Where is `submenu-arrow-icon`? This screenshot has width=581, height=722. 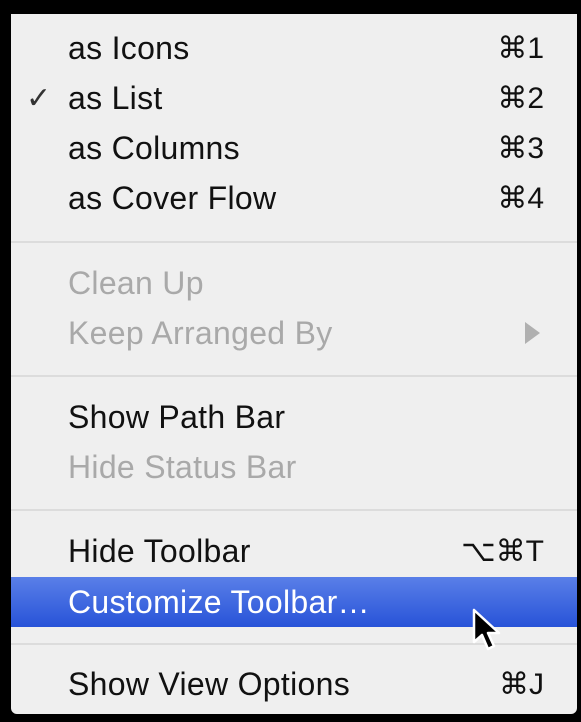 submenu-arrow-icon is located at coordinates (532, 333).